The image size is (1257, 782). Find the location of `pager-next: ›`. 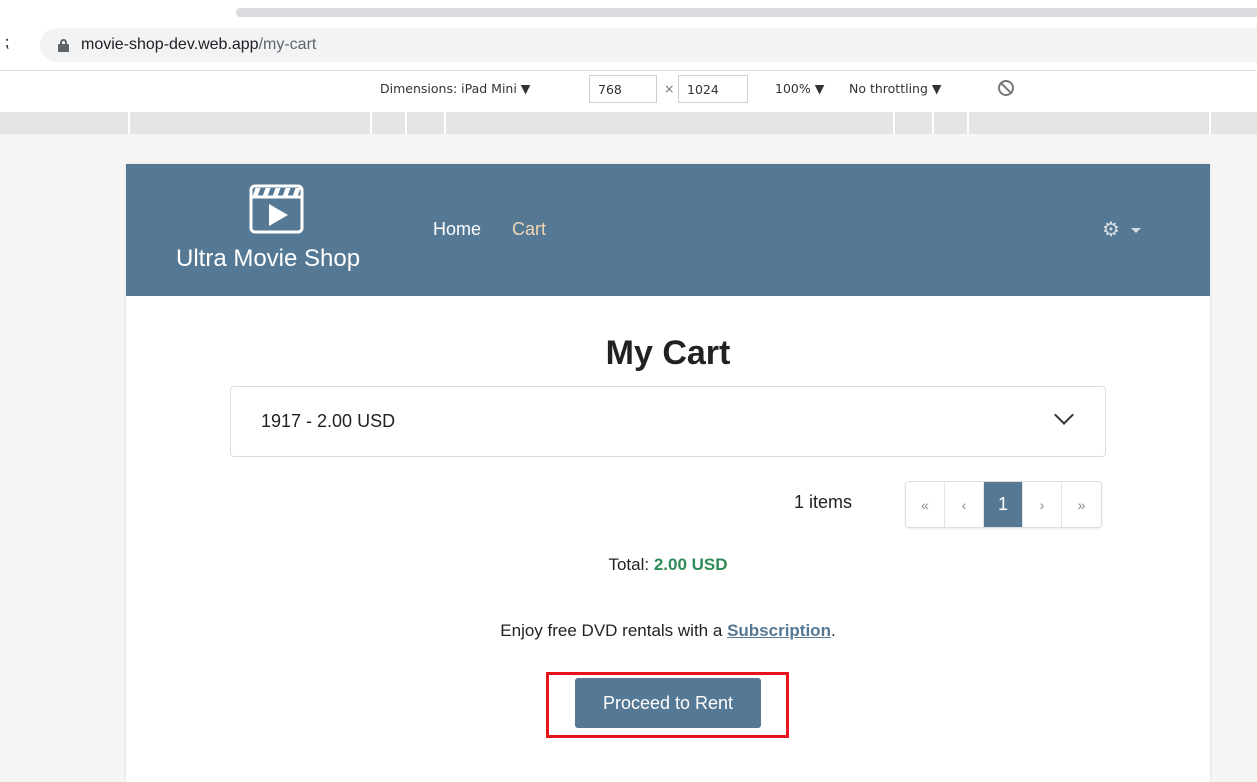

pager-next: › is located at coordinates (1042, 504).